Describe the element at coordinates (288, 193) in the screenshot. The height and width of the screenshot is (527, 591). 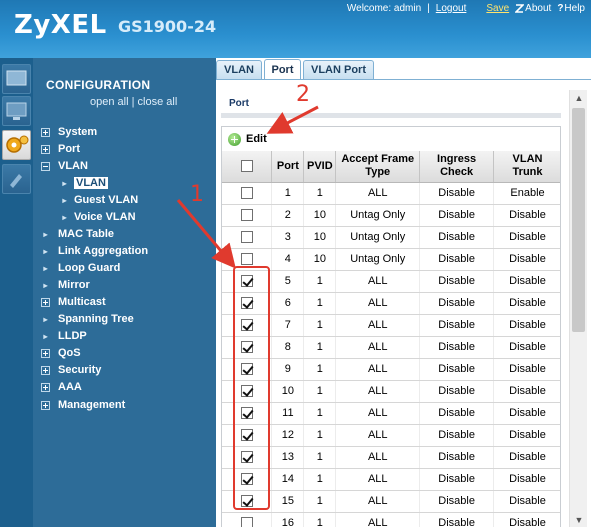
I see `port-cell: 1` at that location.